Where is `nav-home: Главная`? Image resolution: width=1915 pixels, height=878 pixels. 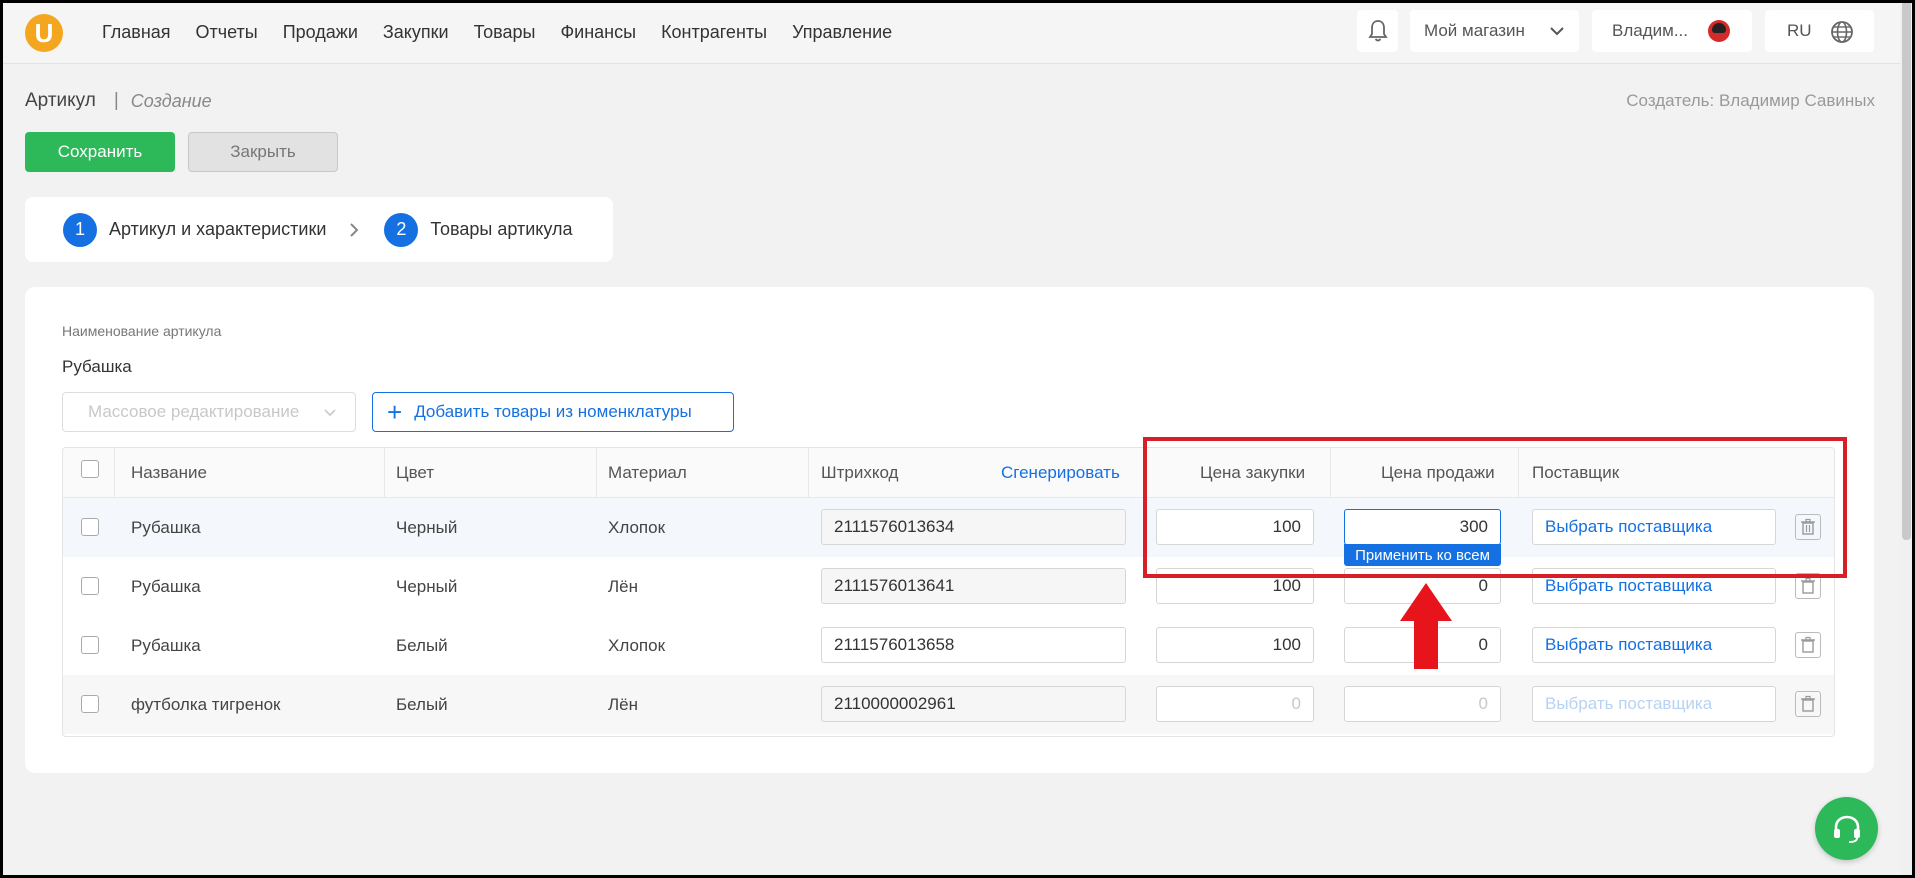 nav-home: Главная is located at coordinates (136, 32).